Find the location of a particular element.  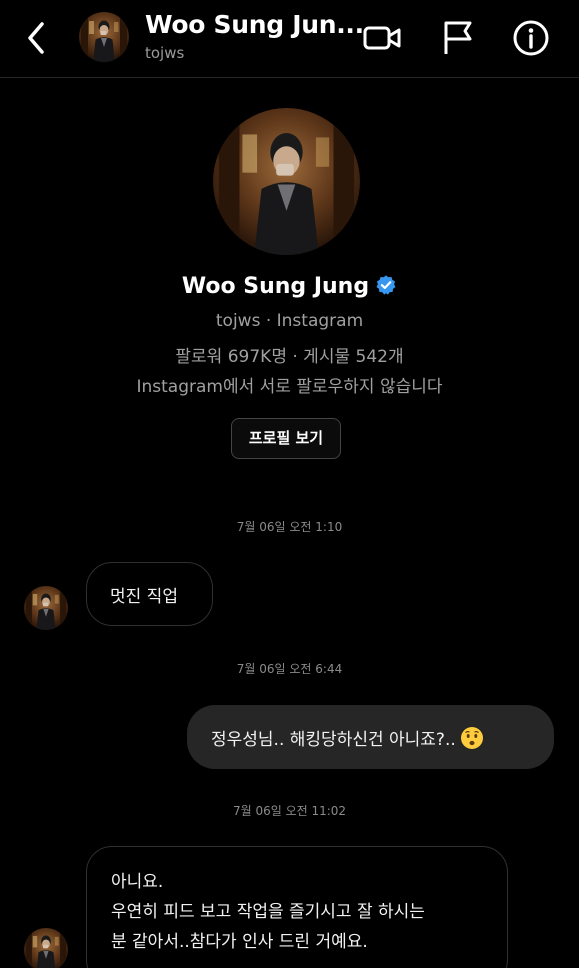

message-bubble-incoming: 멋진 직업 is located at coordinates (149, 594).